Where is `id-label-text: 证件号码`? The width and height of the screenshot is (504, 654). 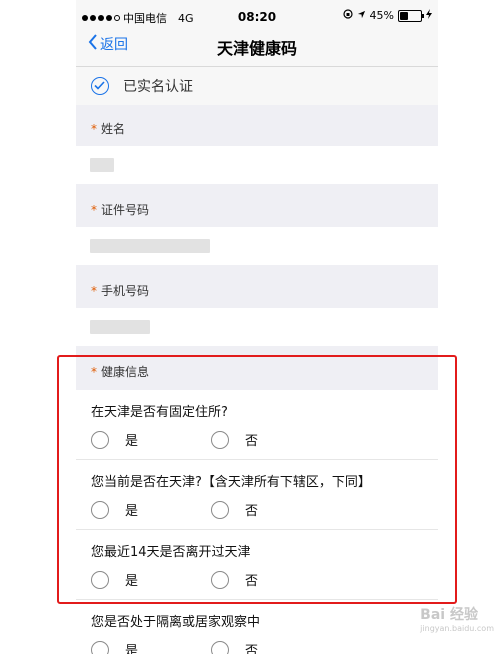
id-label-text: 证件号码 is located at coordinates (125, 210).